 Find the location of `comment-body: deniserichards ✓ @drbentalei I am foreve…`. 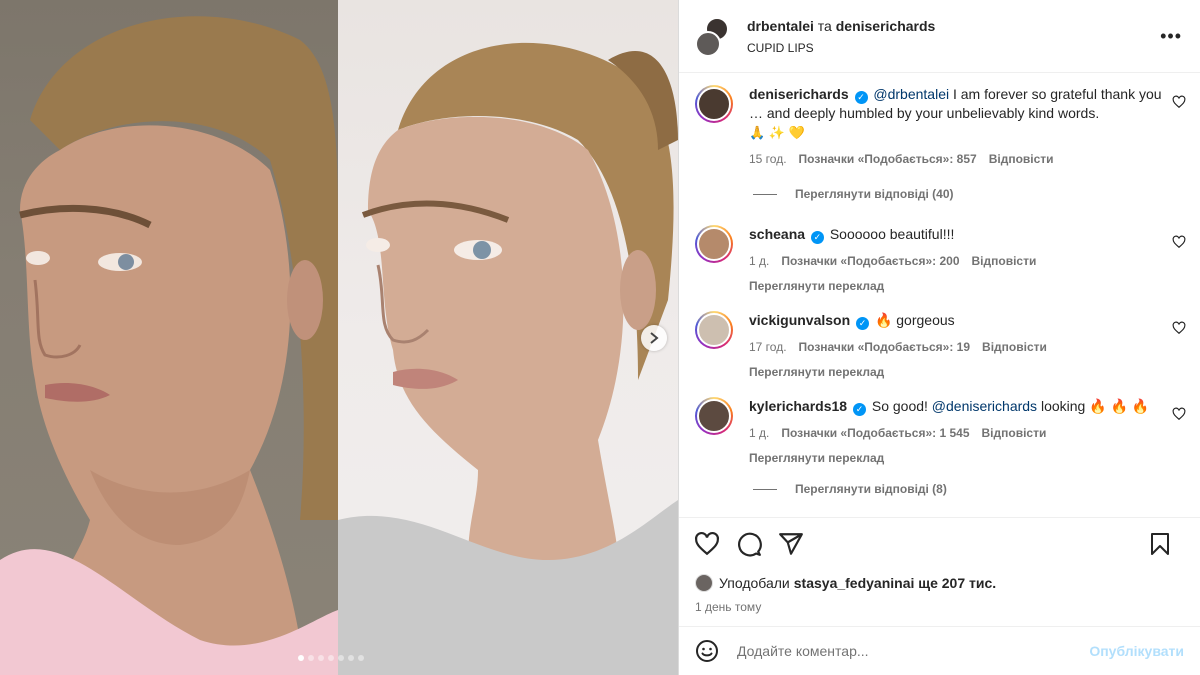

comment-body: deniserichards ✓ @drbentalei I am foreve… is located at coordinates (955, 127).